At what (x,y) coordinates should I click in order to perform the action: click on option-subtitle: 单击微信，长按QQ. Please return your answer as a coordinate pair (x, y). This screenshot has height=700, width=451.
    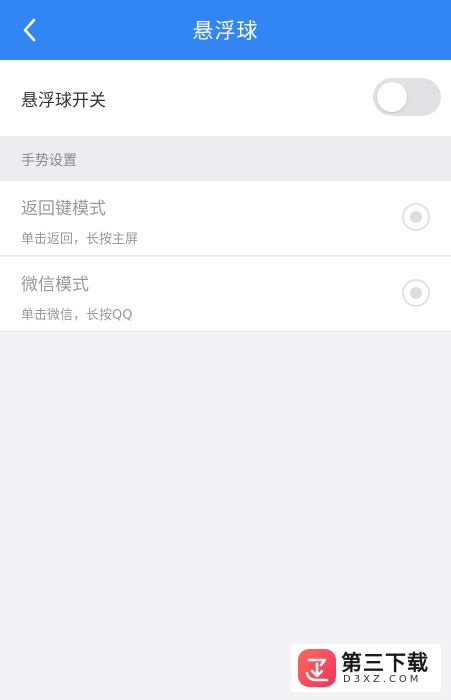
    Looking at the image, I should click on (77, 315).